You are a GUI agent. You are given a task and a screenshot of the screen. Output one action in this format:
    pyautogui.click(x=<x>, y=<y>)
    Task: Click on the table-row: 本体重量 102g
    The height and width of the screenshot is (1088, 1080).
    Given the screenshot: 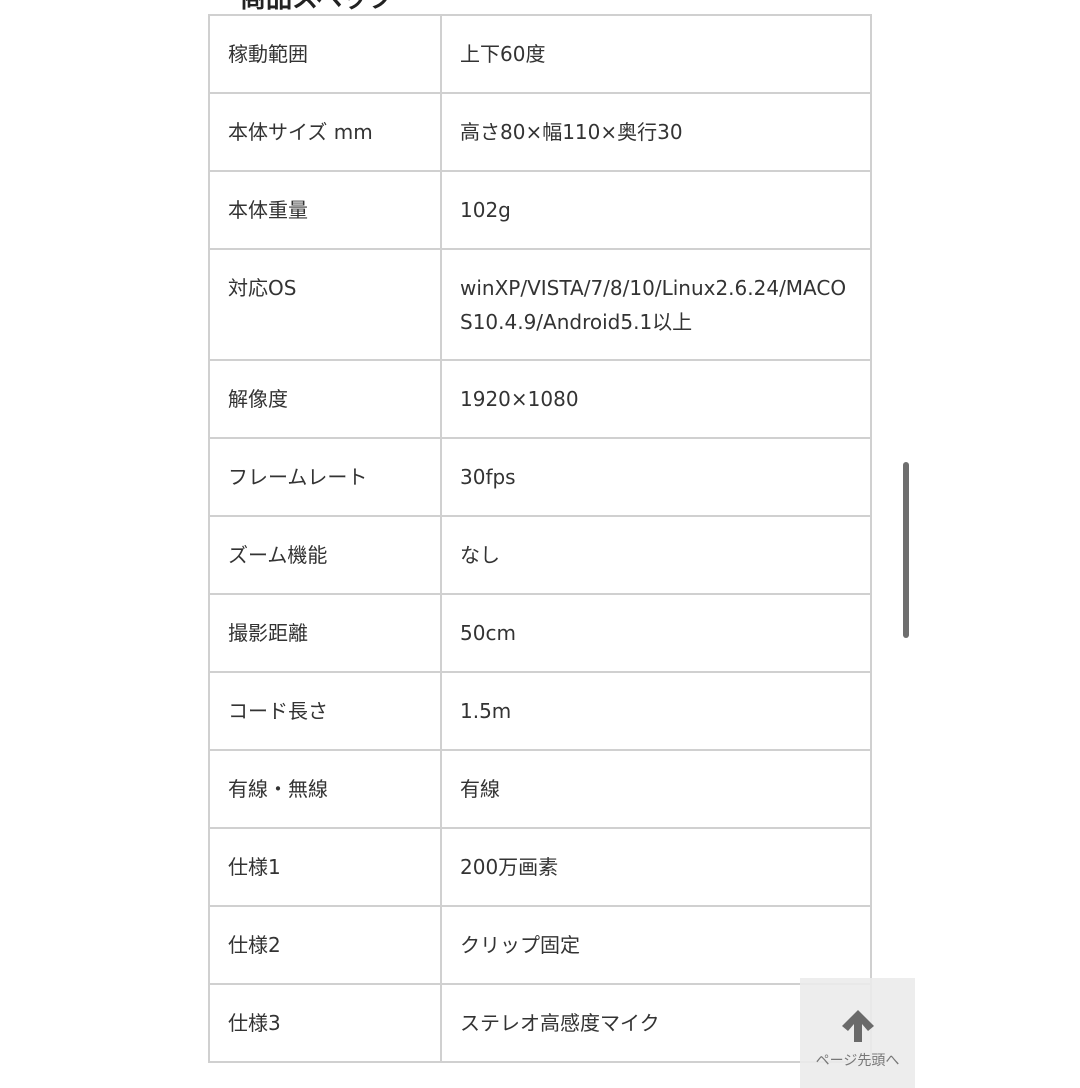 What is the action you would take?
    pyautogui.click(x=540, y=210)
    